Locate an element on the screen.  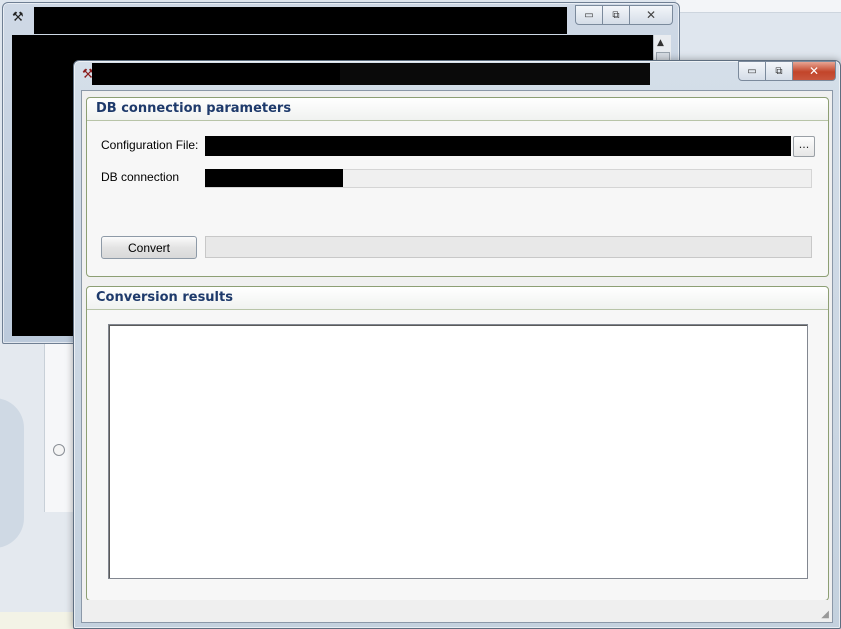
app-icon: ⚒ is located at coordinates (18, 17).